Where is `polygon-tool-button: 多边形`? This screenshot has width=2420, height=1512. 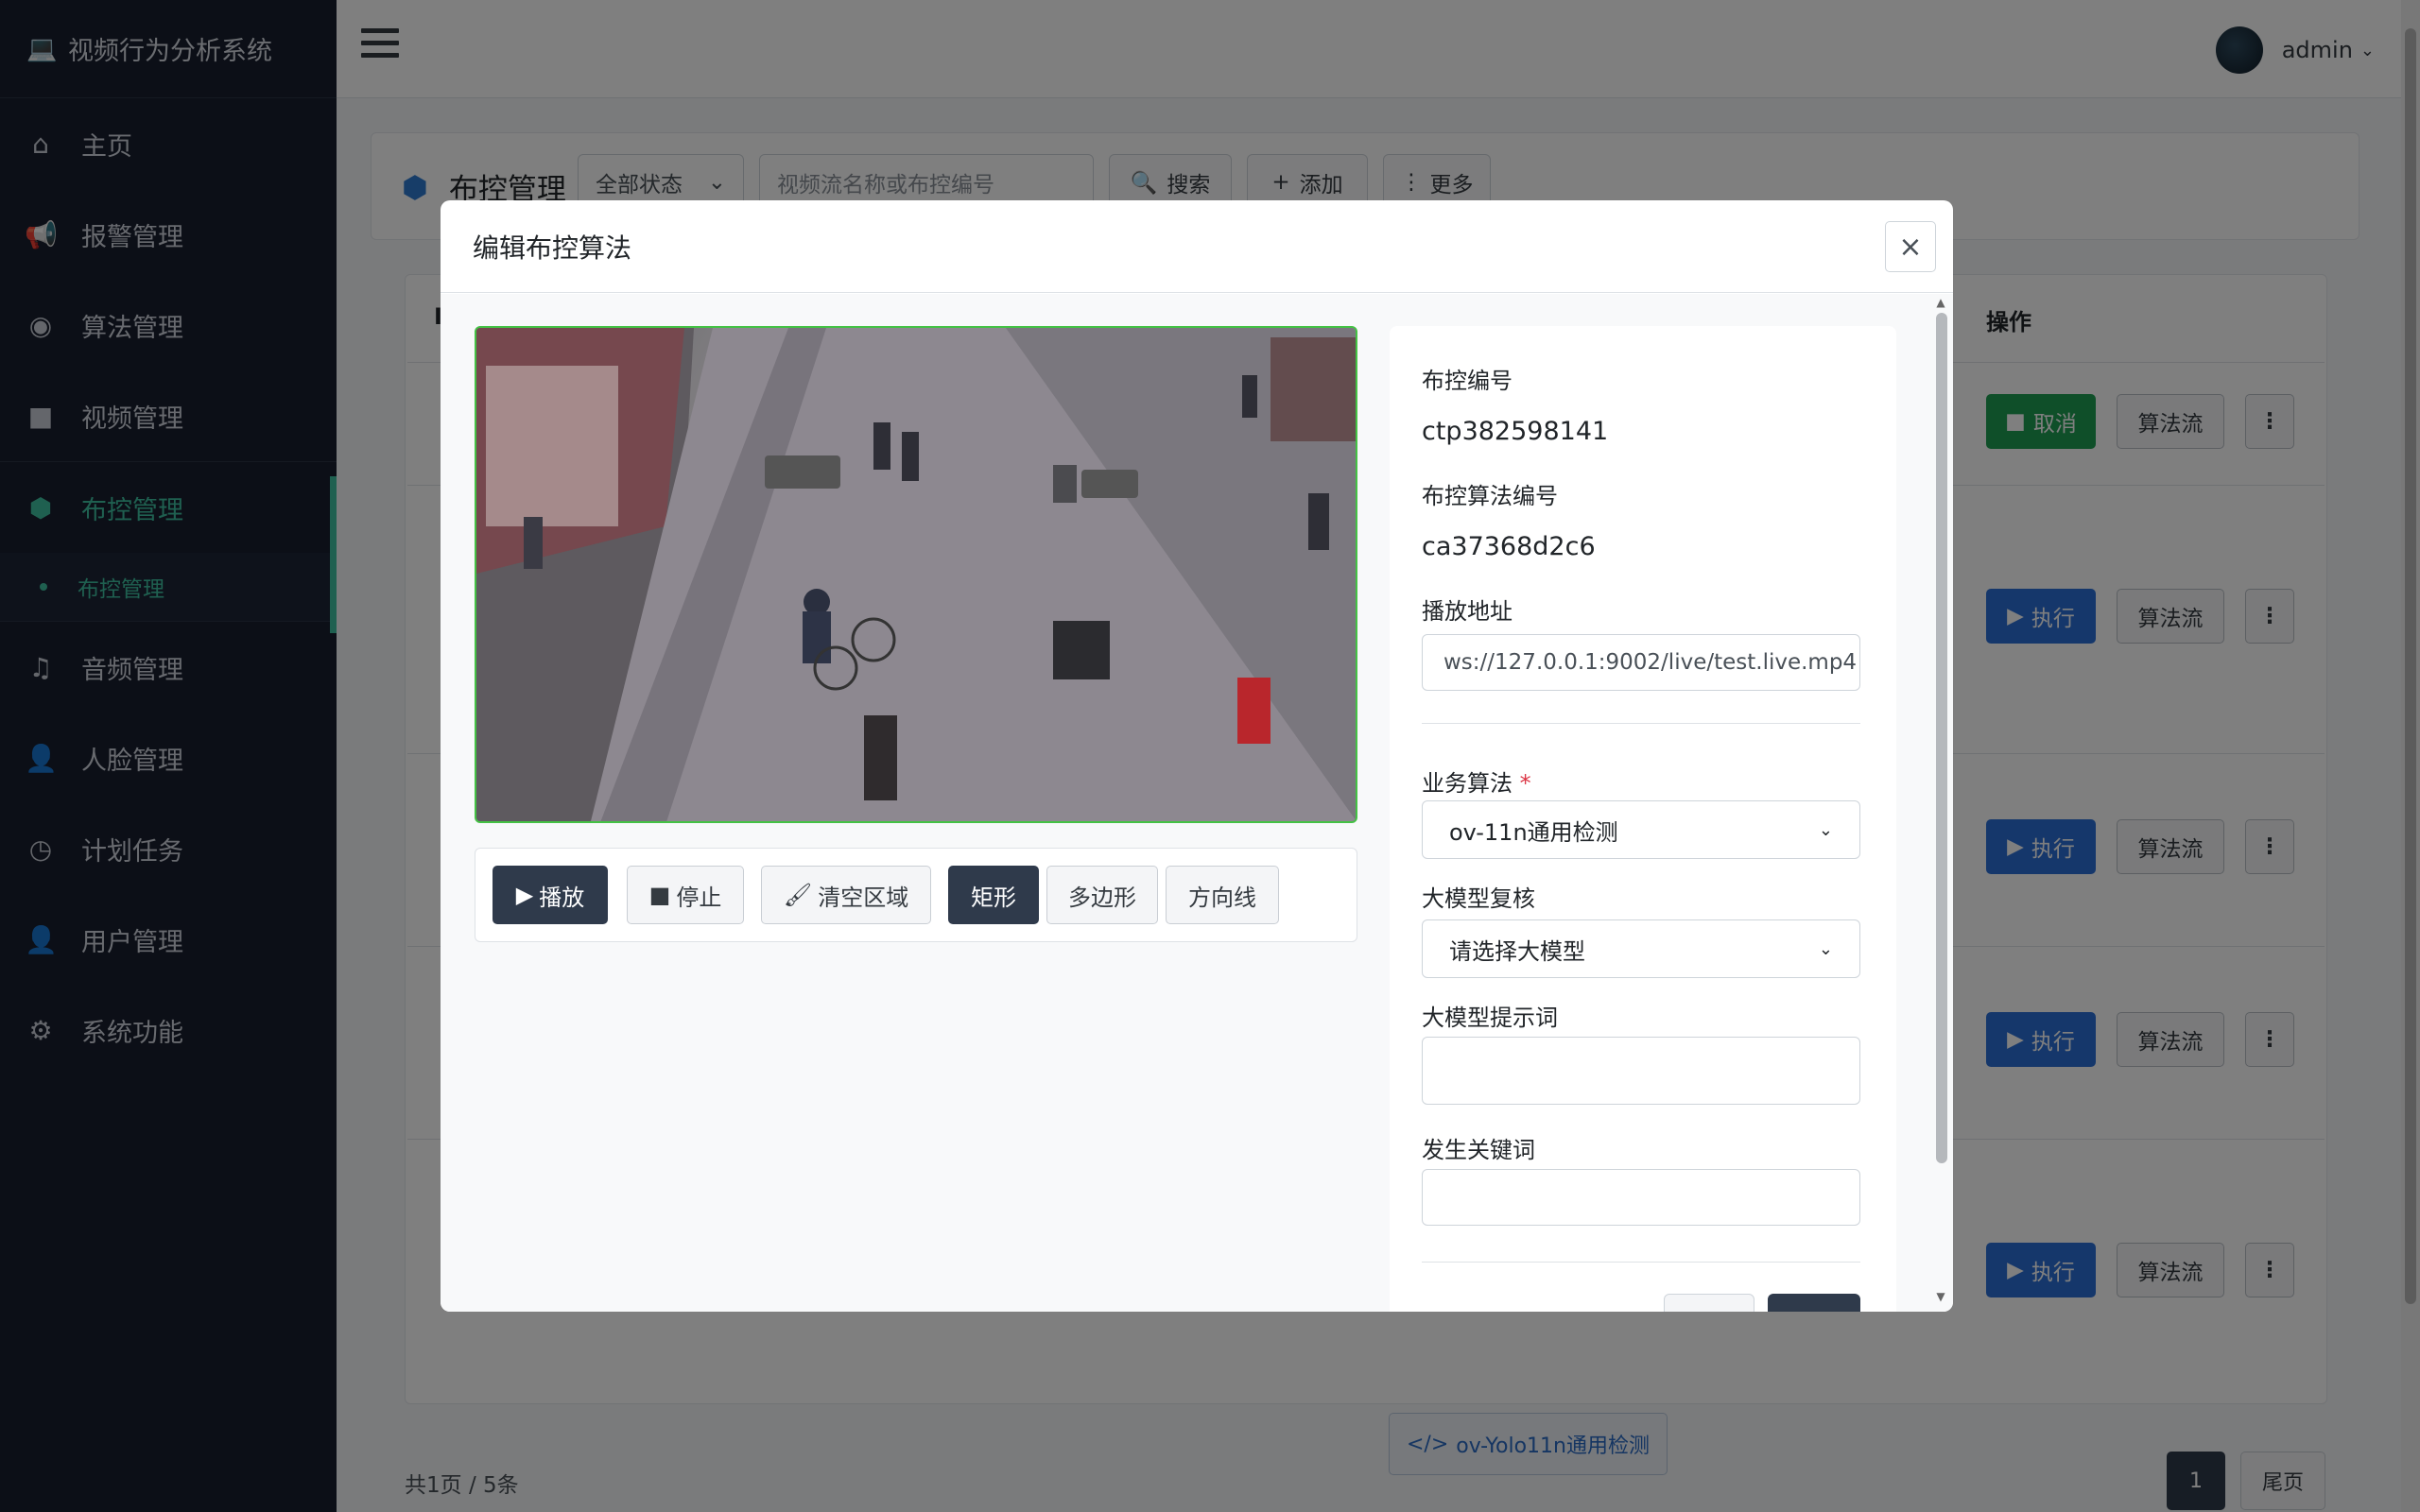 polygon-tool-button: 多边形 is located at coordinates (1102, 895).